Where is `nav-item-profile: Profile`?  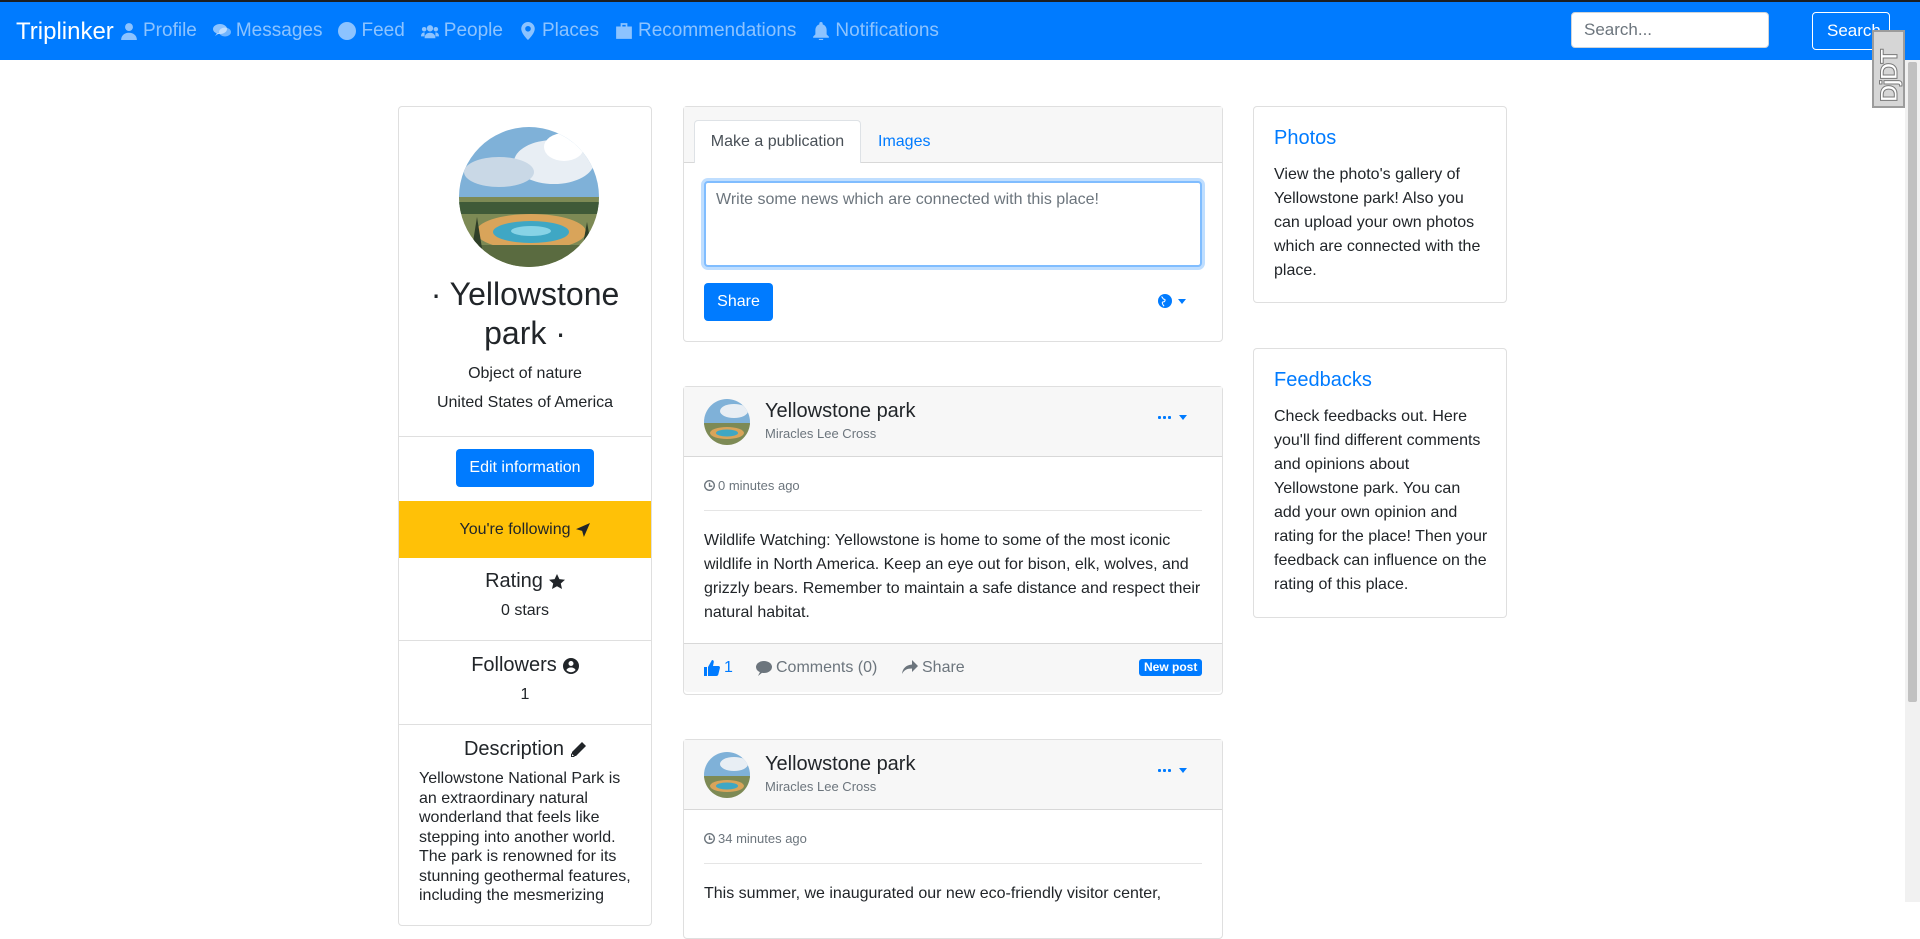 nav-item-profile: Profile is located at coordinates (158, 31).